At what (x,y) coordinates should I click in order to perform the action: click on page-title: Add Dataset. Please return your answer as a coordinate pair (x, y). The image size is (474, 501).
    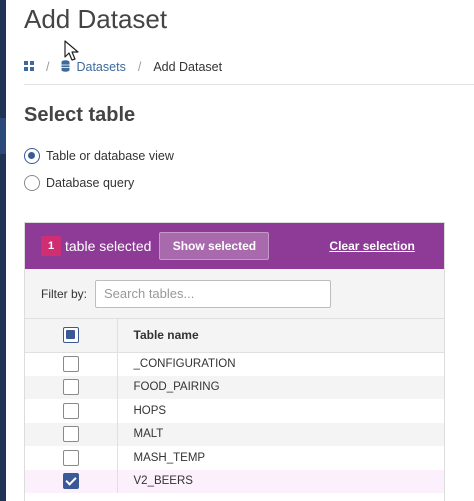
    Looking at the image, I should click on (96, 19).